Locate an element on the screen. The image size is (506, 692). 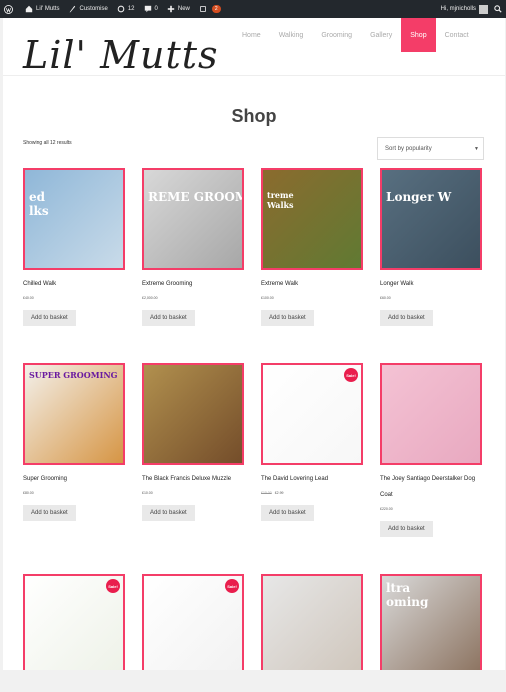
sort-select: Sort by popularity ▼ is located at coordinates (430, 148).